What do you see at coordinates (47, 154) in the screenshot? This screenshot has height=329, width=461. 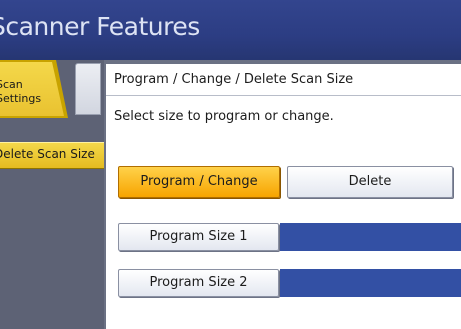 I see `menu-item-label: Delete Scan Size` at bounding box center [47, 154].